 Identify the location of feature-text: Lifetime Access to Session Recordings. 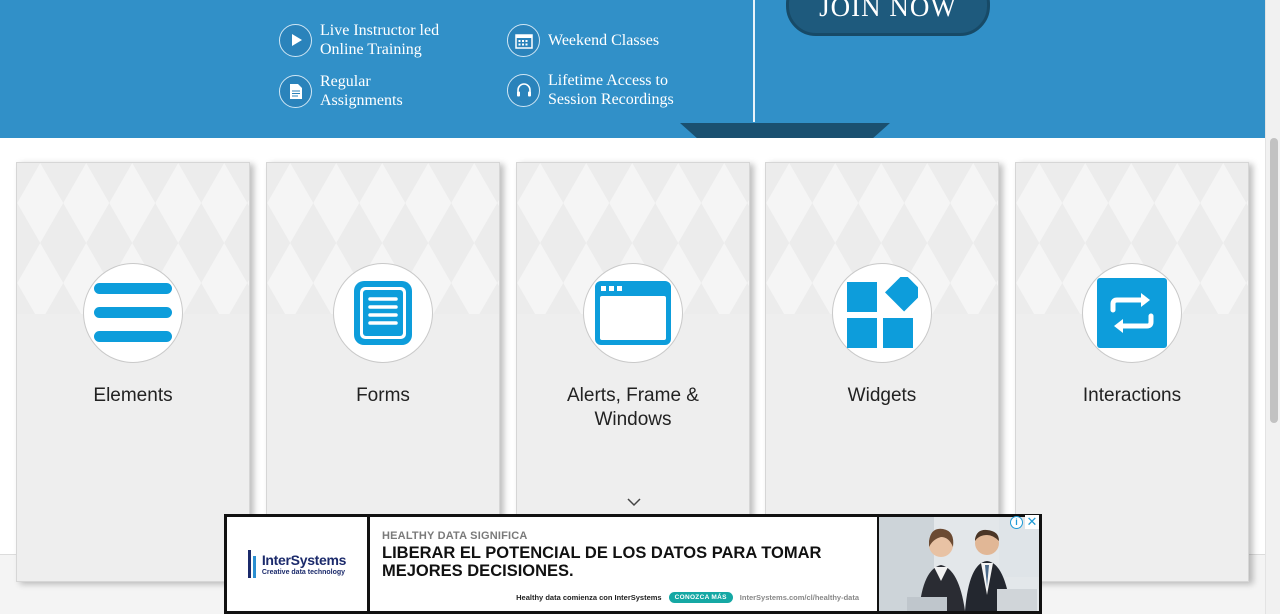
(611, 90).